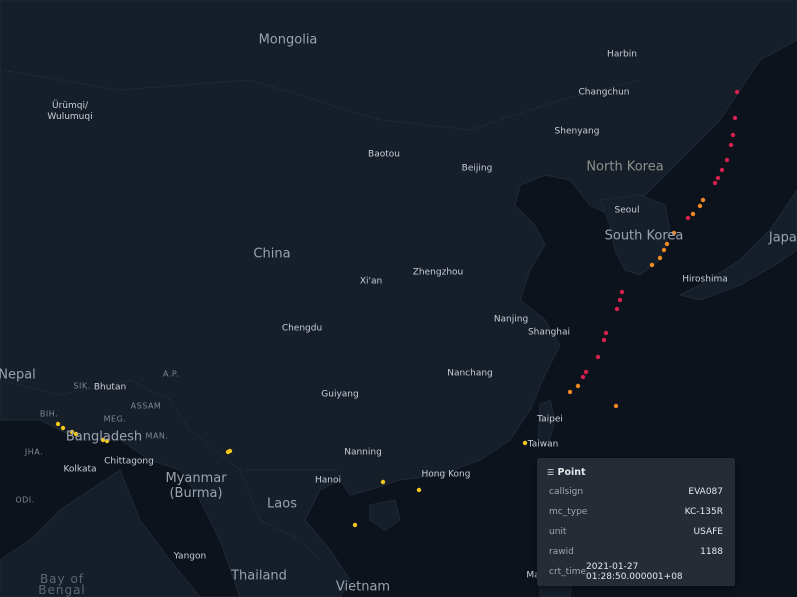  Describe the element at coordinates (543, 444) in the screenshot. I see `citie-label: Taiwan` at that location.